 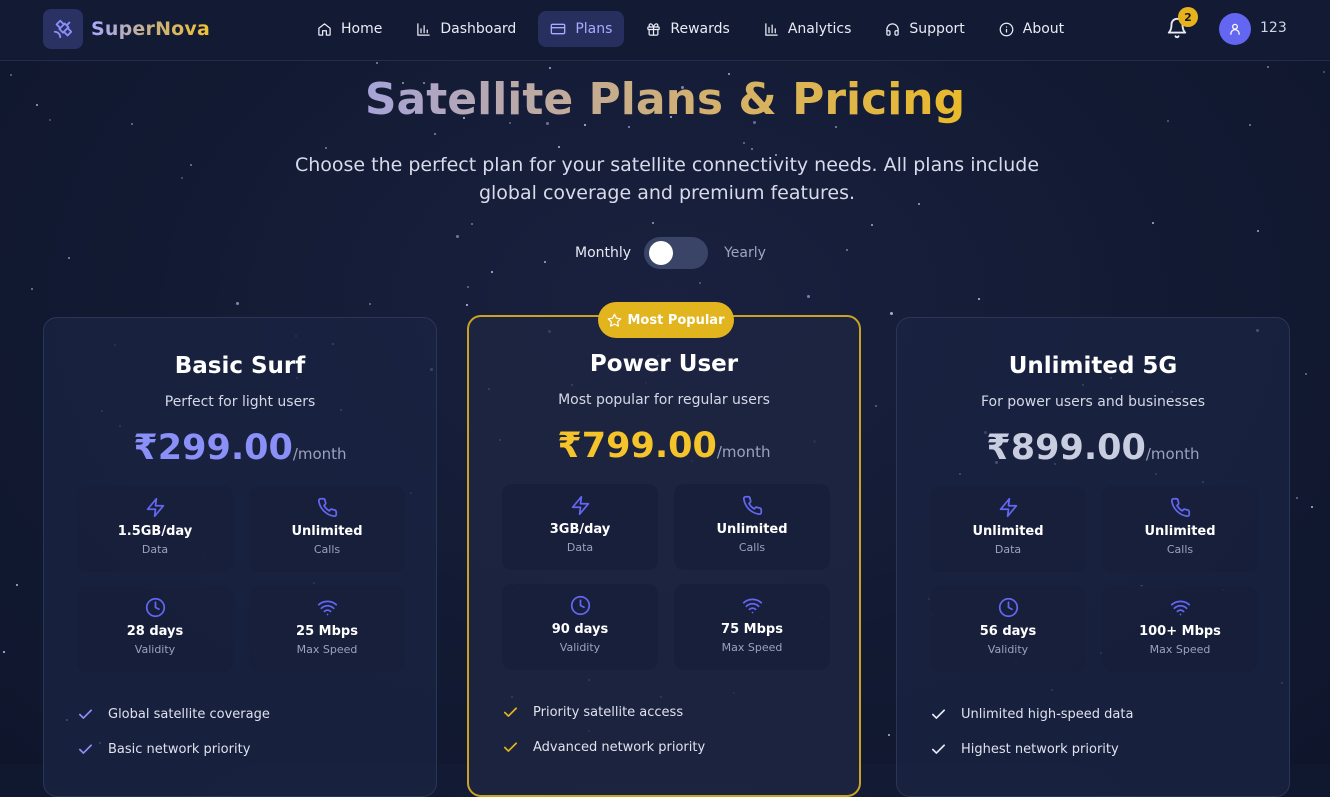 I want to click on stat-label: Data, so click(x=155, y=549).